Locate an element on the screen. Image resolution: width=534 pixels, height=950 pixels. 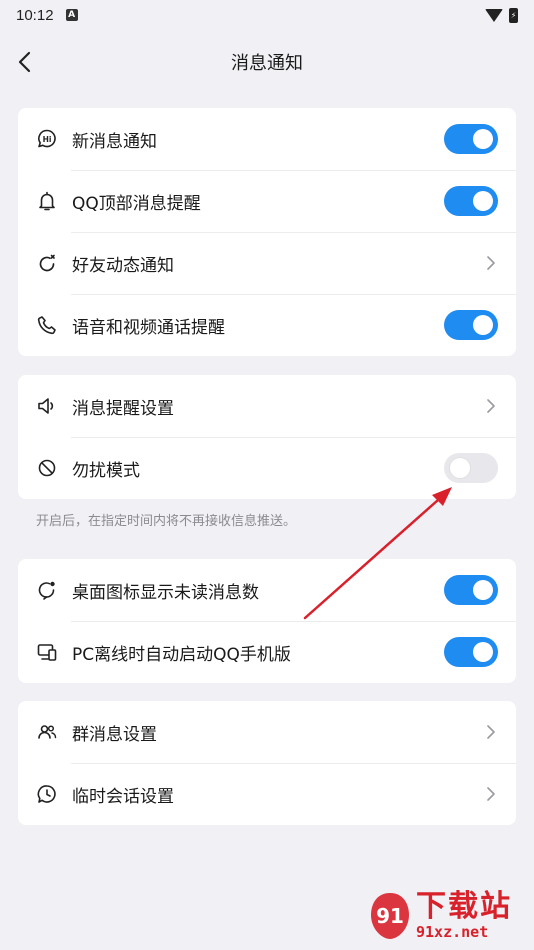
watermark: 91 下载站 91xz.net is located at coordinates (448, 916).